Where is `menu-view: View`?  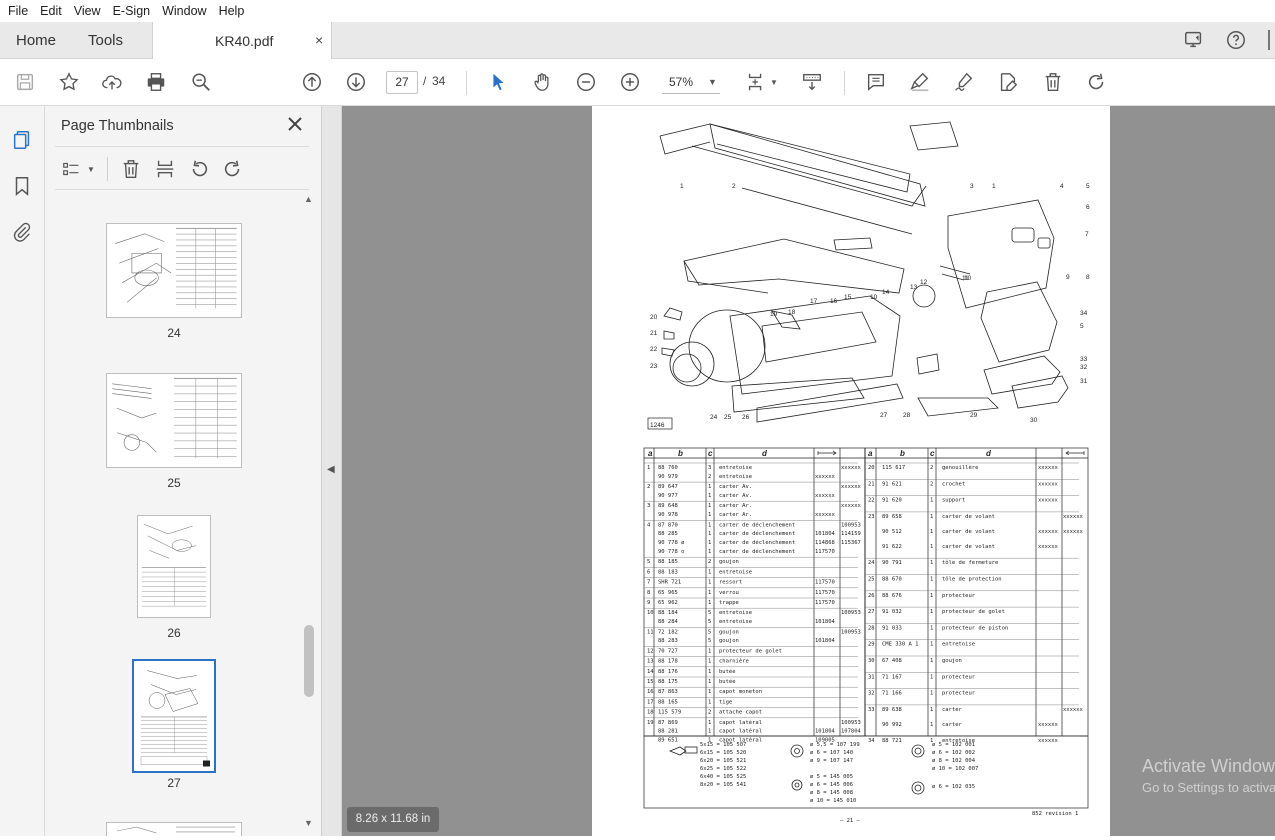
menu-view: View is located at coordinates (87, 11).